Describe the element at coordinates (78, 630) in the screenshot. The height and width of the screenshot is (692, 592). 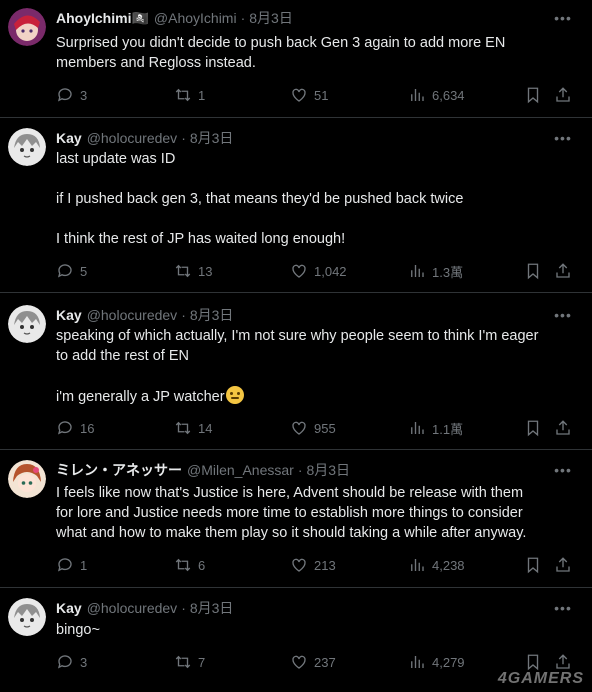
I see `tweet-line: bingo~` at that location.